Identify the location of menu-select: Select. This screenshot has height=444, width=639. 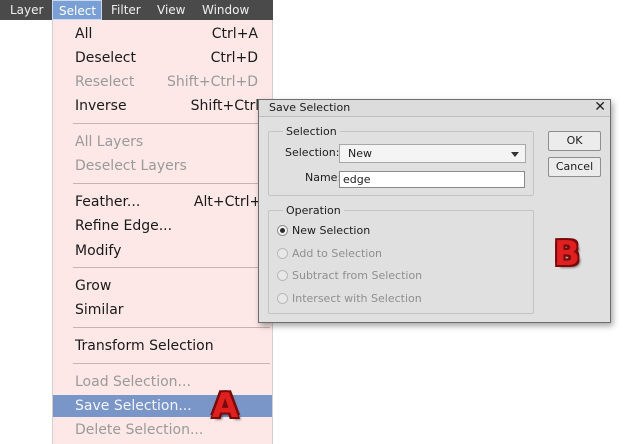
(77, 10).